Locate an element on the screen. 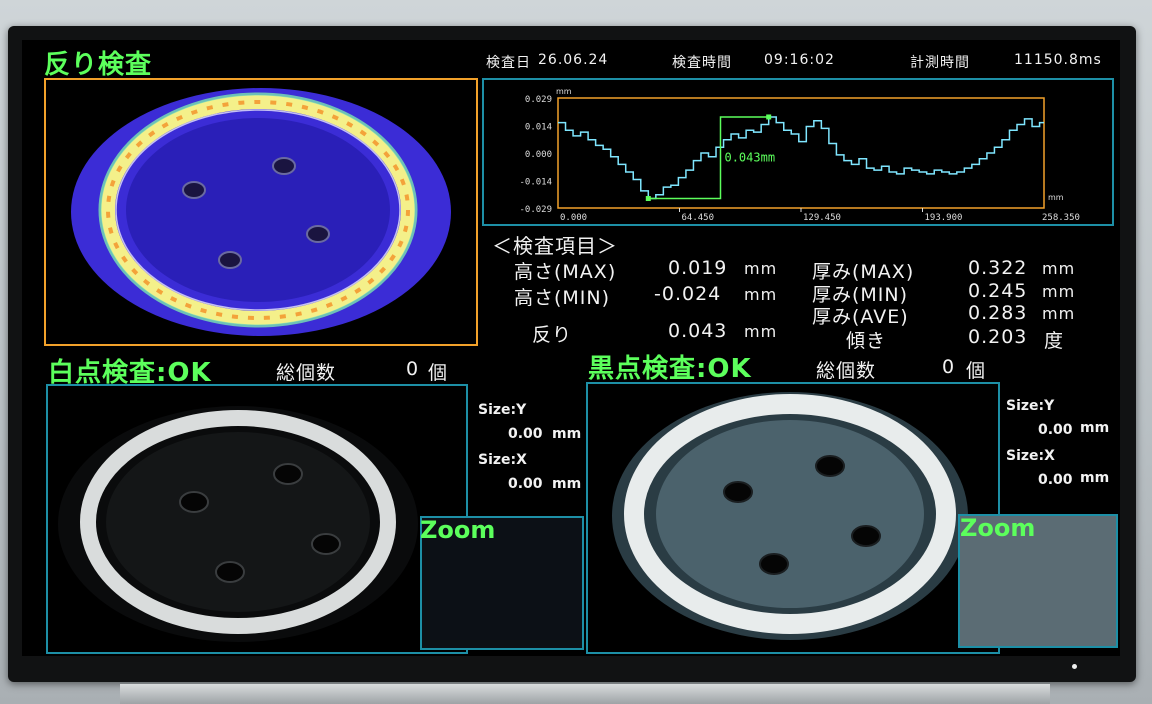 Image resolution: width=1152 pixels, height=704 pixels. white-spot-image is located at coordinates (238, 524).